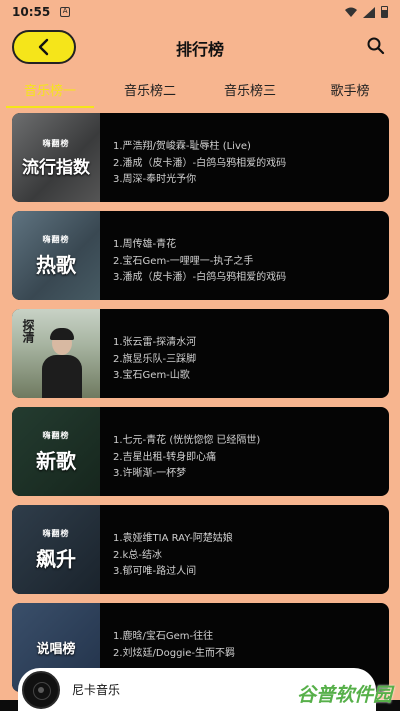 The width and height of the screenshot is (400, 711). Describe the element at coordinates (137, 555) in the screenshot. I see `song-item: 2.k总-结冰` at that location.